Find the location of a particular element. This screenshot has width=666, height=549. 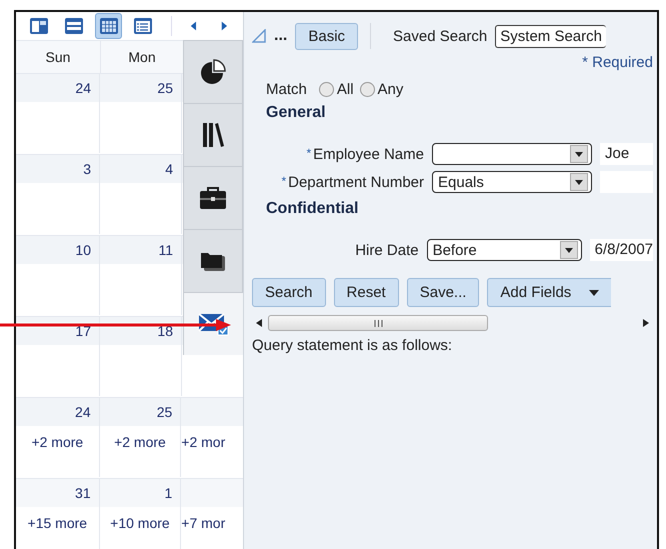

day-number: 31 is located at coordinates (83, 493).